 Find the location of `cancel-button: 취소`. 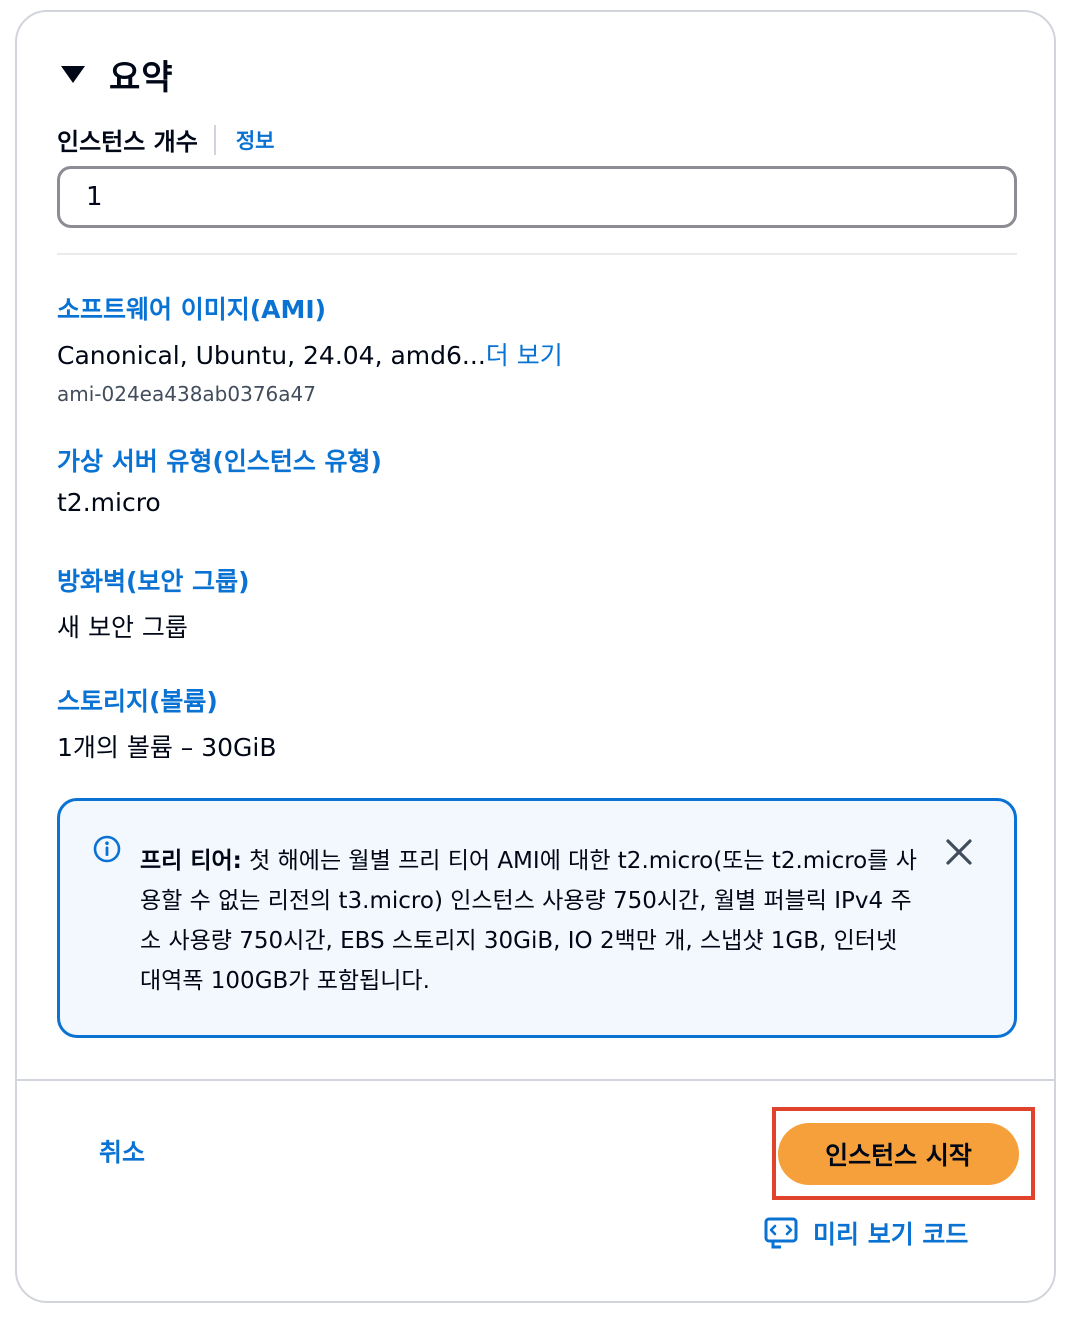

cancel-button: 취소 is located at coordinates (122, 1151).